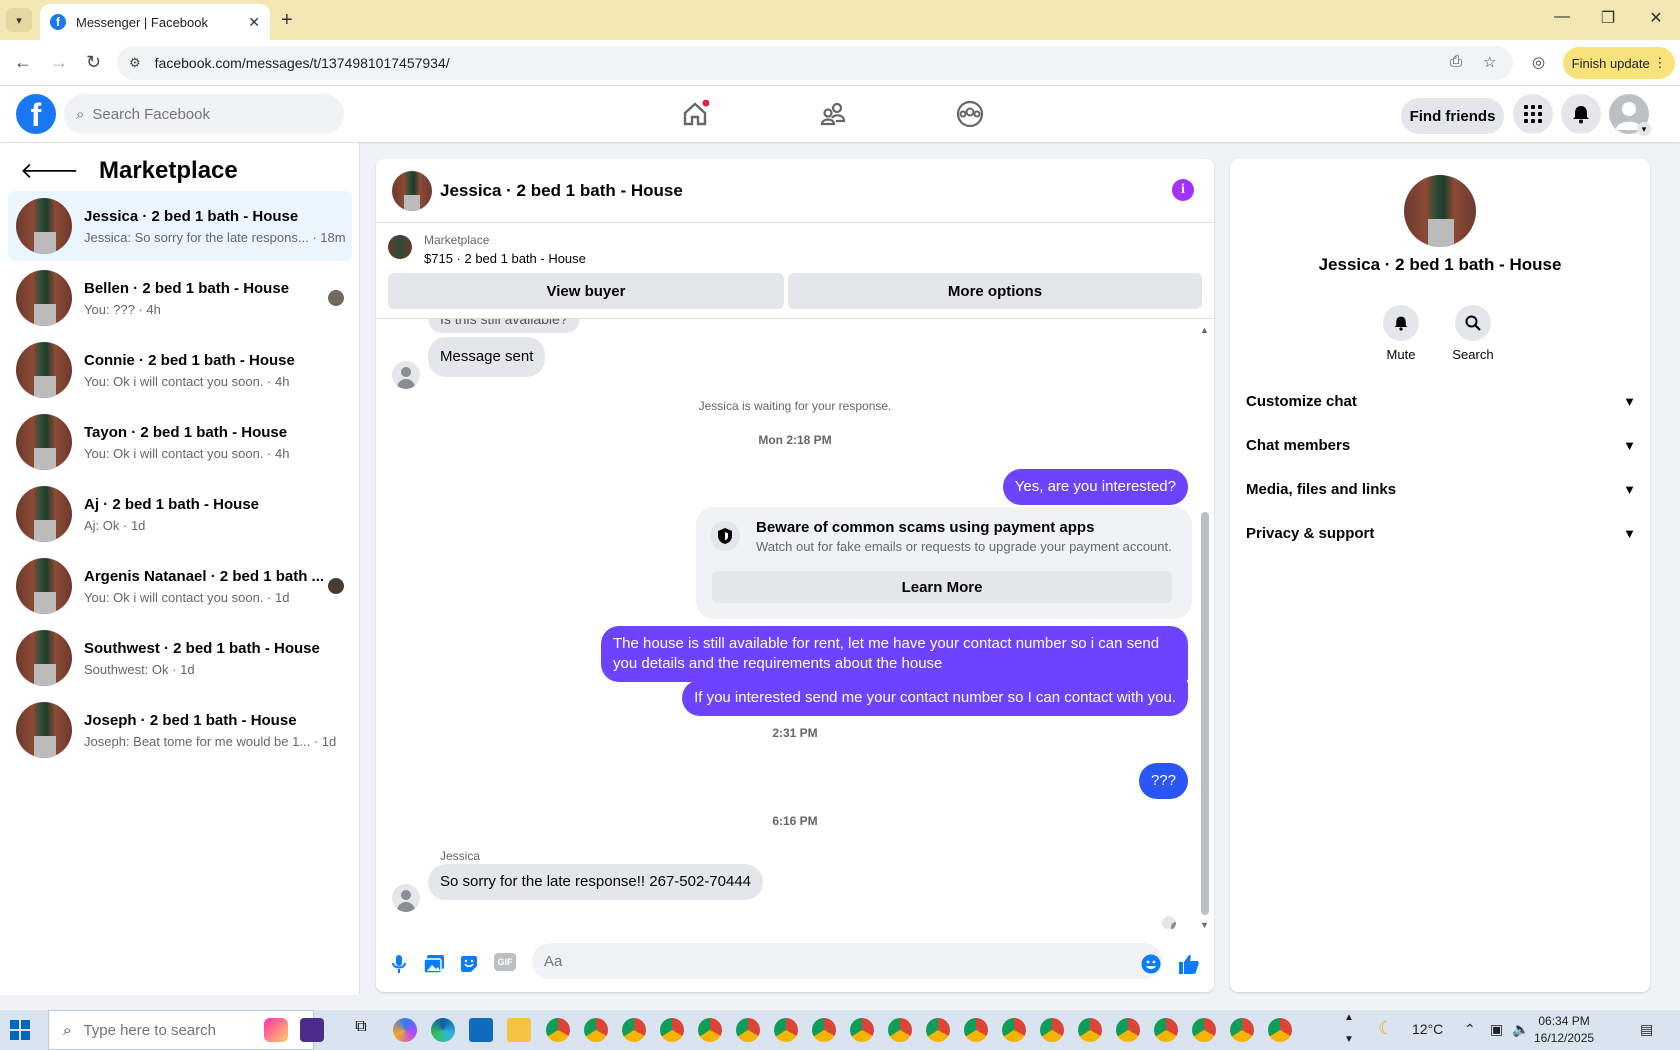 The height and width of the screenshot is (1050, 1680). I want to click on forward-icon: →, so click(59, 62).